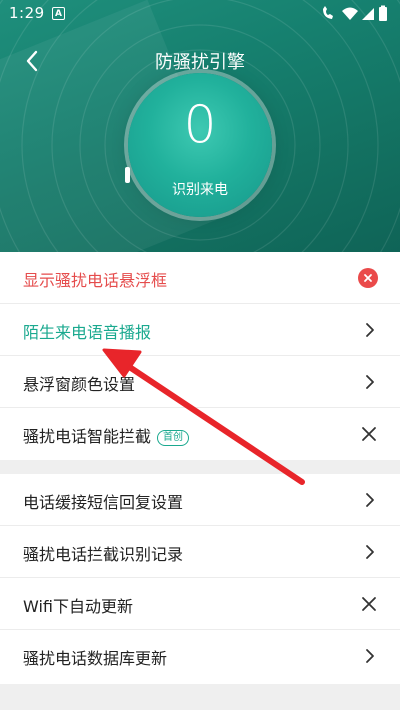 This screenshot has height=710, width=400. What do you see at coordinates (200, 552) in the screenshot?
I see `row-block-records: 骚扰电话拦截识别记录` at bounding box center [200, 552].